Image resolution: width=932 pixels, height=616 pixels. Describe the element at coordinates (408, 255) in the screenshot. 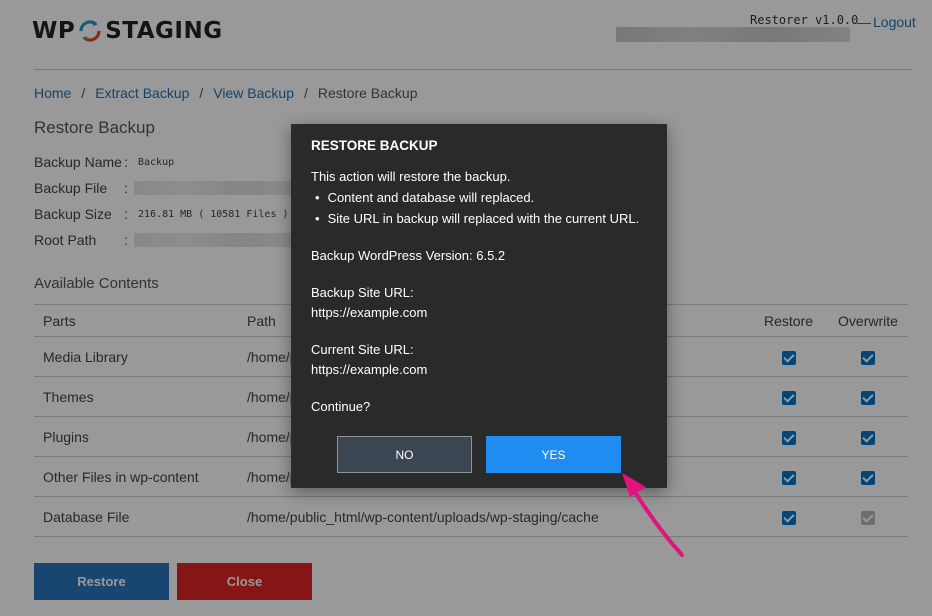

I see `modal-wp-version: Backup WordPress Version: 6.5.2` at that location.